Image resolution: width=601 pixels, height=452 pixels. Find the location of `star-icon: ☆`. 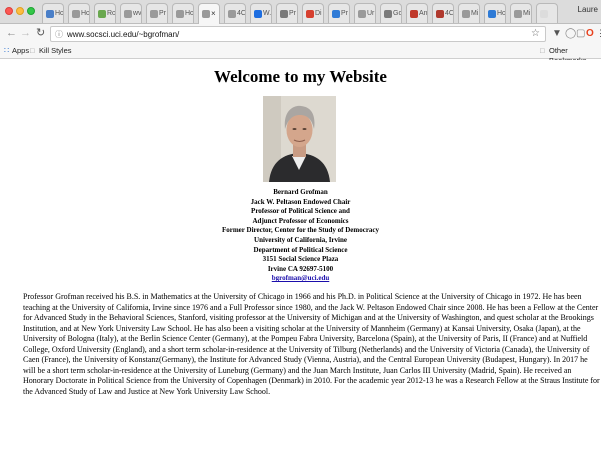

star-icon: ☆ is located at coordinates (535, 33).